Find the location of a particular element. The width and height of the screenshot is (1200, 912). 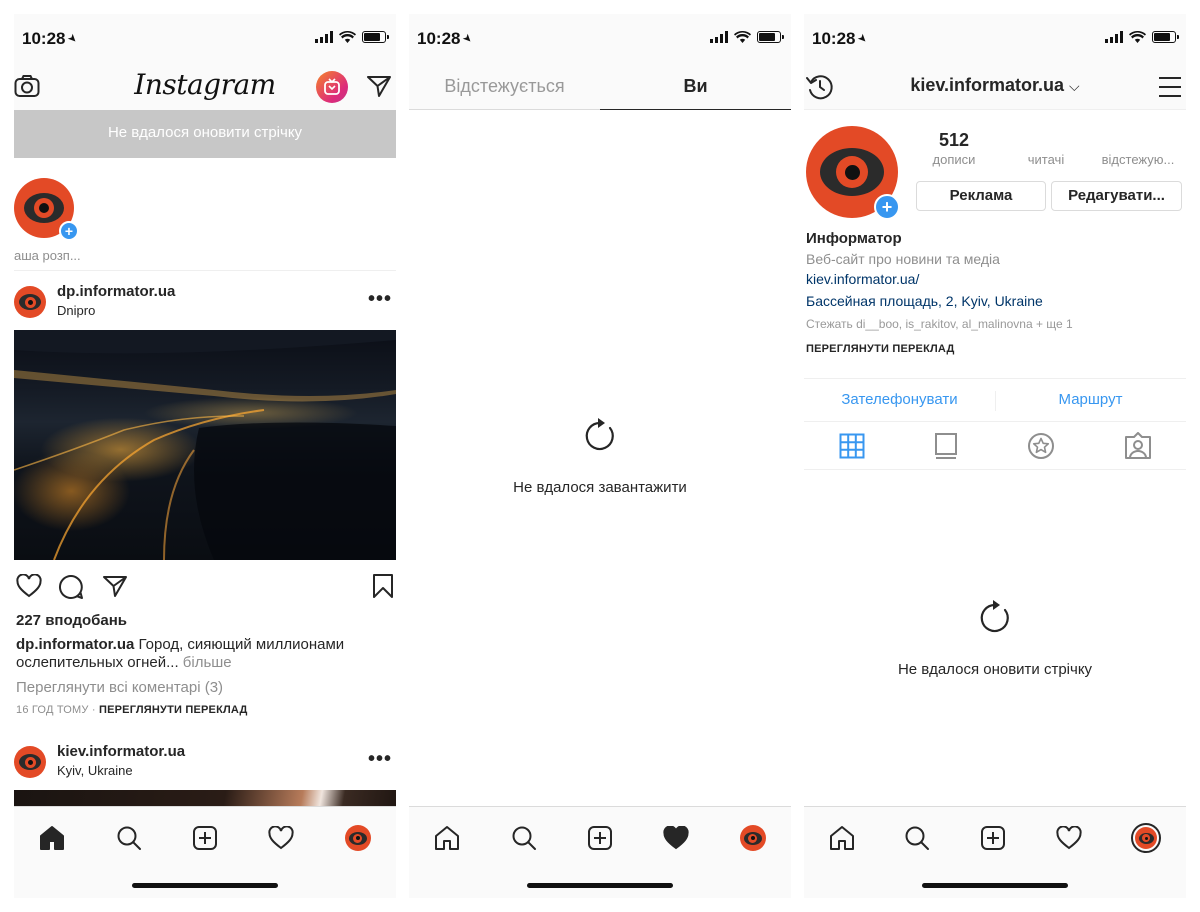

wifi-icon is located at coordinates (1137, 37).